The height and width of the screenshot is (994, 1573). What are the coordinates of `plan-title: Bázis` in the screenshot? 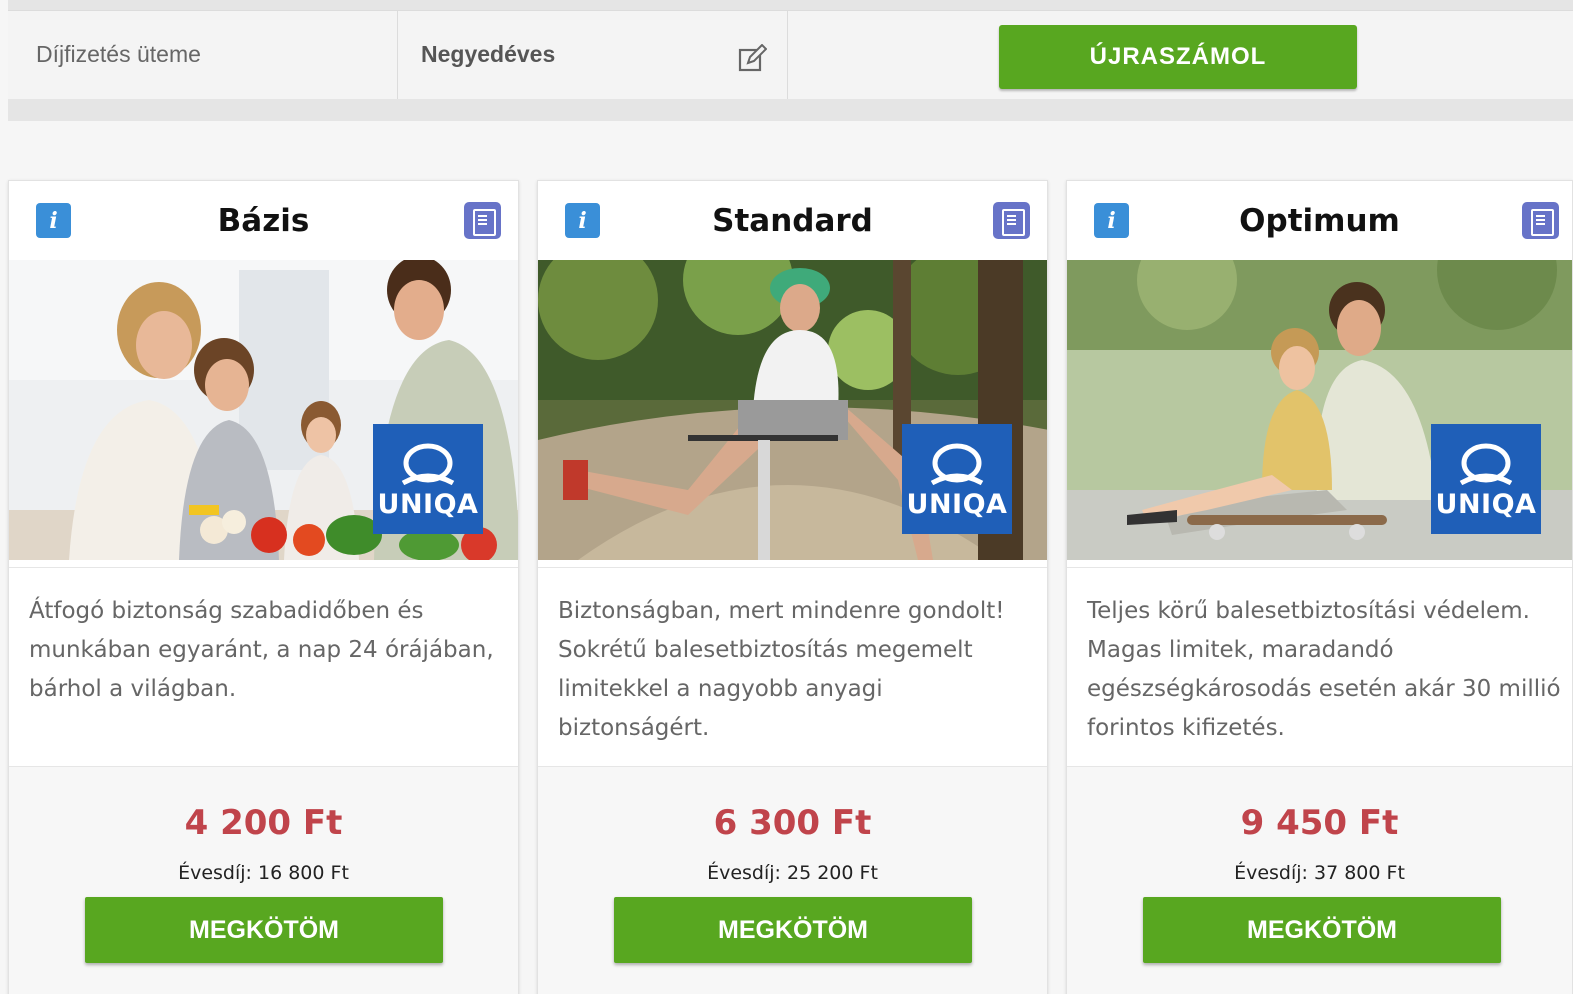 It's located at (263, 220).